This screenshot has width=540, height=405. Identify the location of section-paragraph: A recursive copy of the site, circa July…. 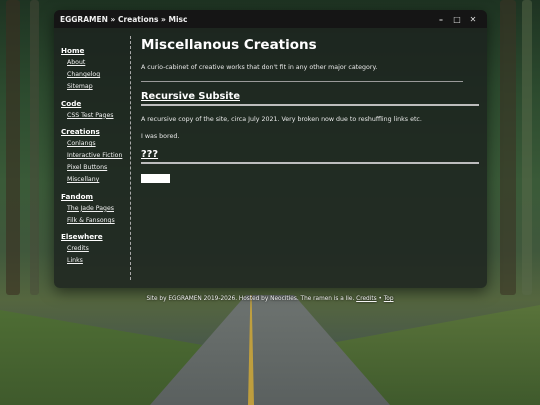
(281, 119).